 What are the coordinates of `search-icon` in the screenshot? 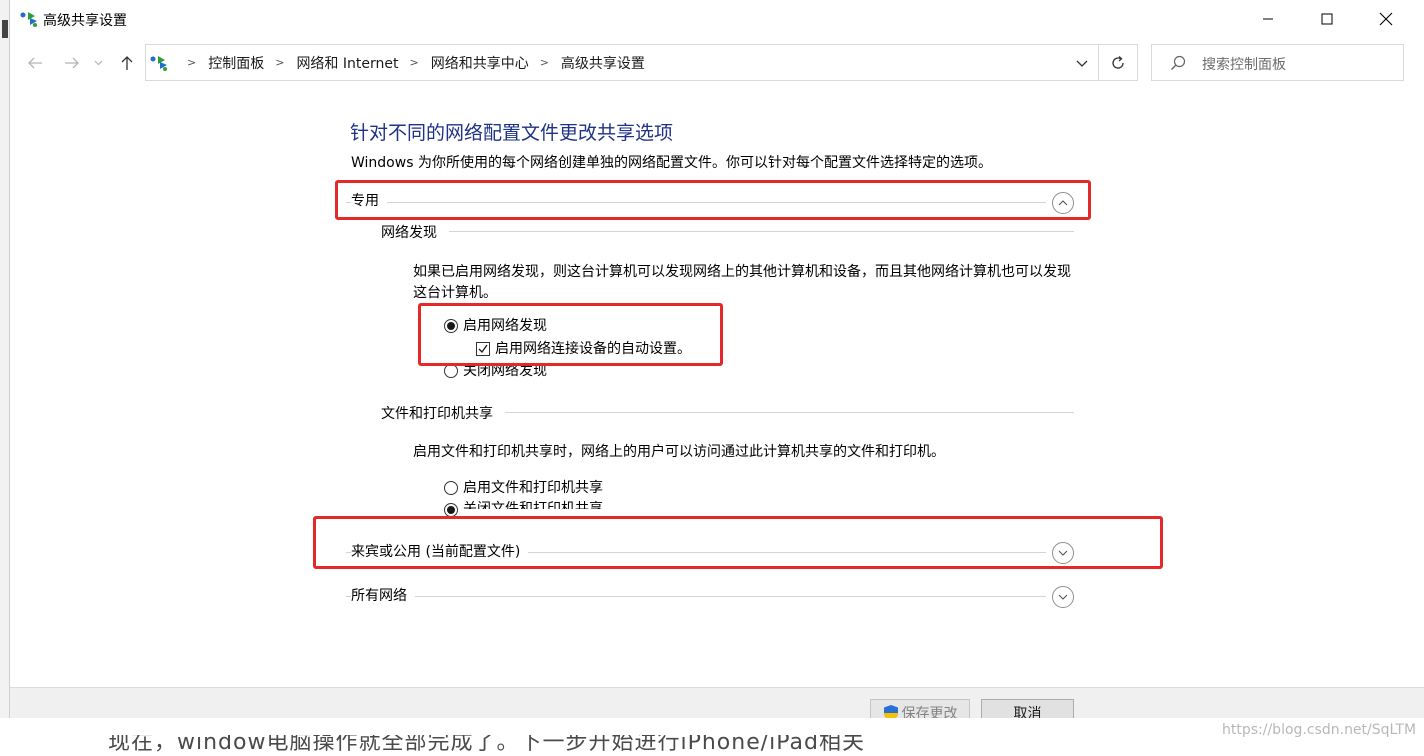 It's located at (1178, 62).